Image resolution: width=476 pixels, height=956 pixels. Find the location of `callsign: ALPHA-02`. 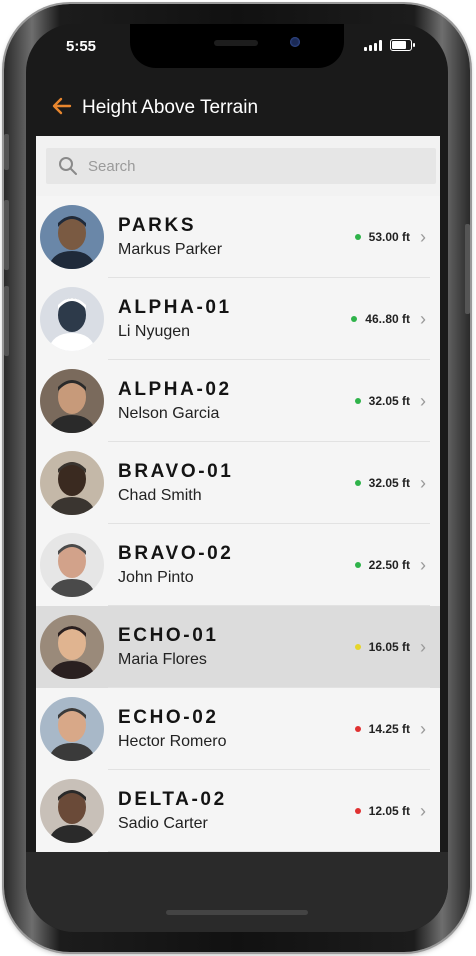

callsign: ALPHA-02 is located at coordinates (175, 389).